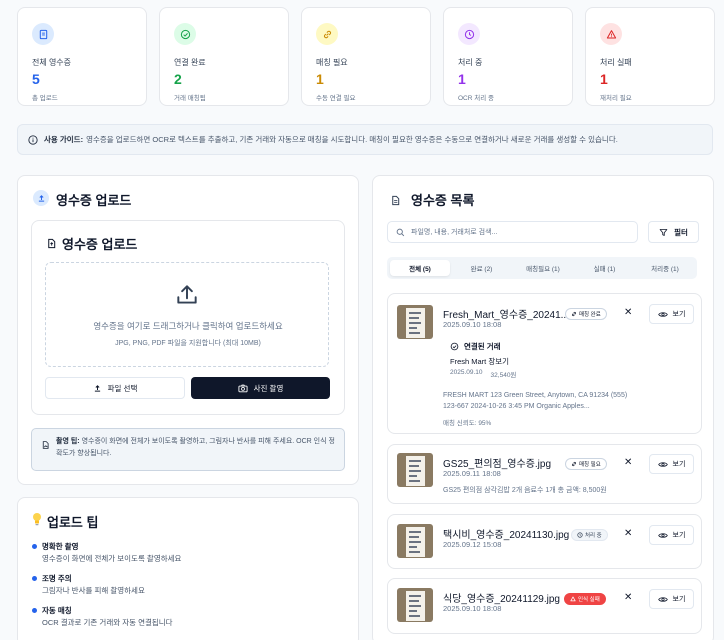  What do you see at coordinates (590, 315) in the screenshot?
I see `status-badge-label: 매칭 완료` at bounding box center [590, 315].